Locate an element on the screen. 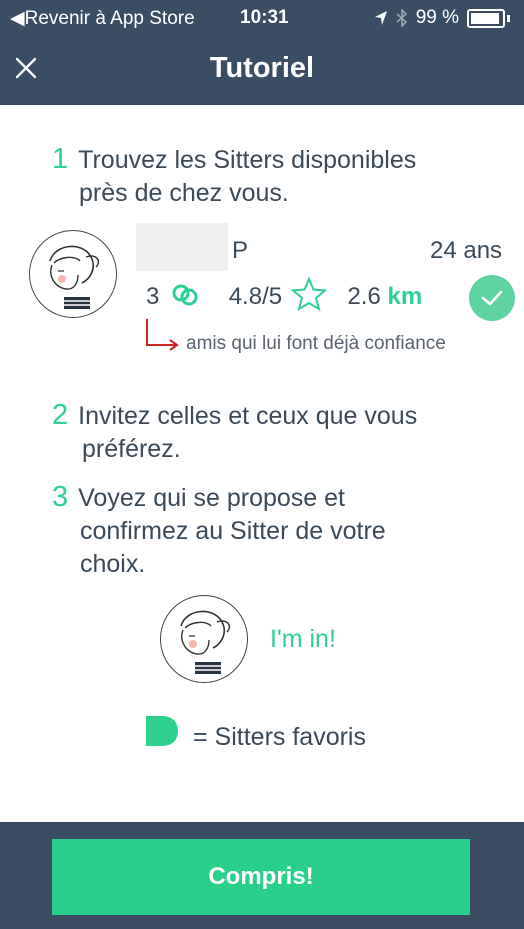  step-number: 1 is located at coordinates (60, 159).